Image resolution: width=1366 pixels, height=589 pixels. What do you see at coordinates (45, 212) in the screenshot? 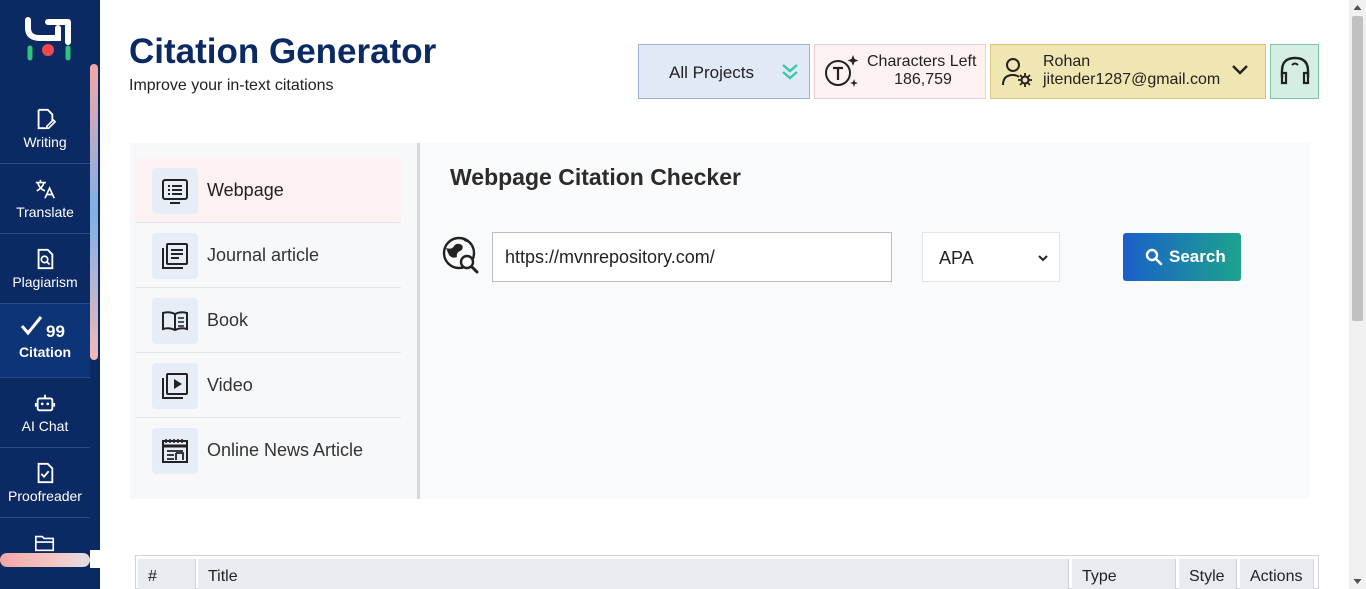
I see `sidebar-item-label: Translate` at bounding box center [45, 212].